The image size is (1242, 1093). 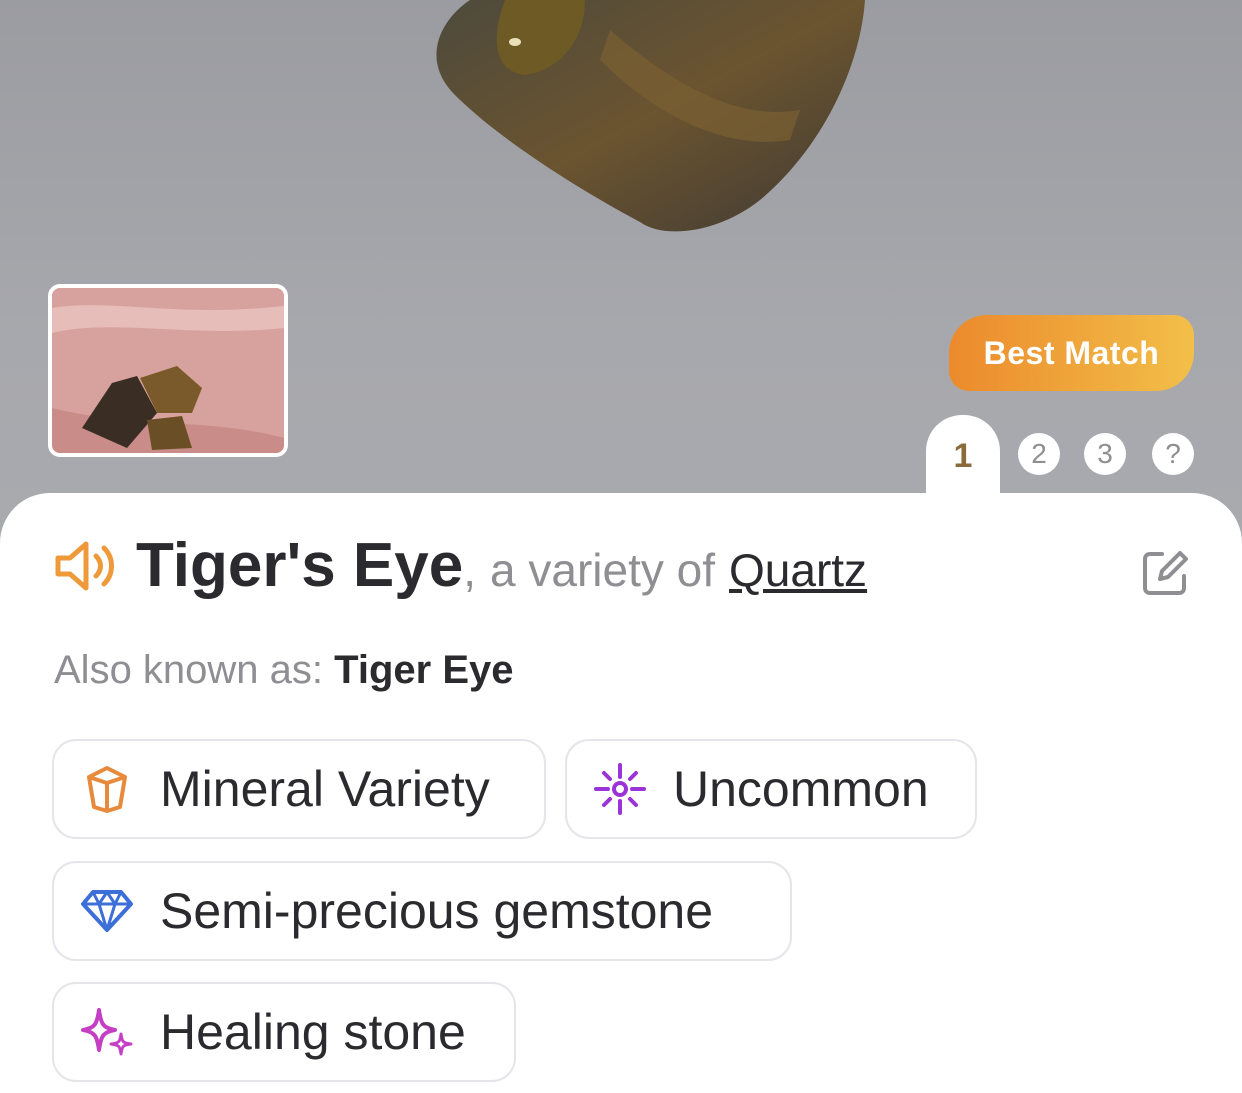 I want to click on tab-match-2: 2, so click(x=1039, y=454).